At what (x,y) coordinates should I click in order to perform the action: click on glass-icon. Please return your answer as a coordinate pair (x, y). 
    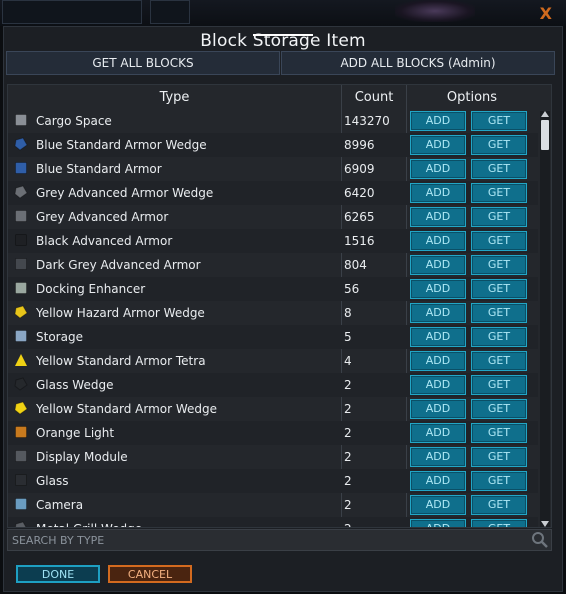
    Looking at the image, I should click on (21, 480).